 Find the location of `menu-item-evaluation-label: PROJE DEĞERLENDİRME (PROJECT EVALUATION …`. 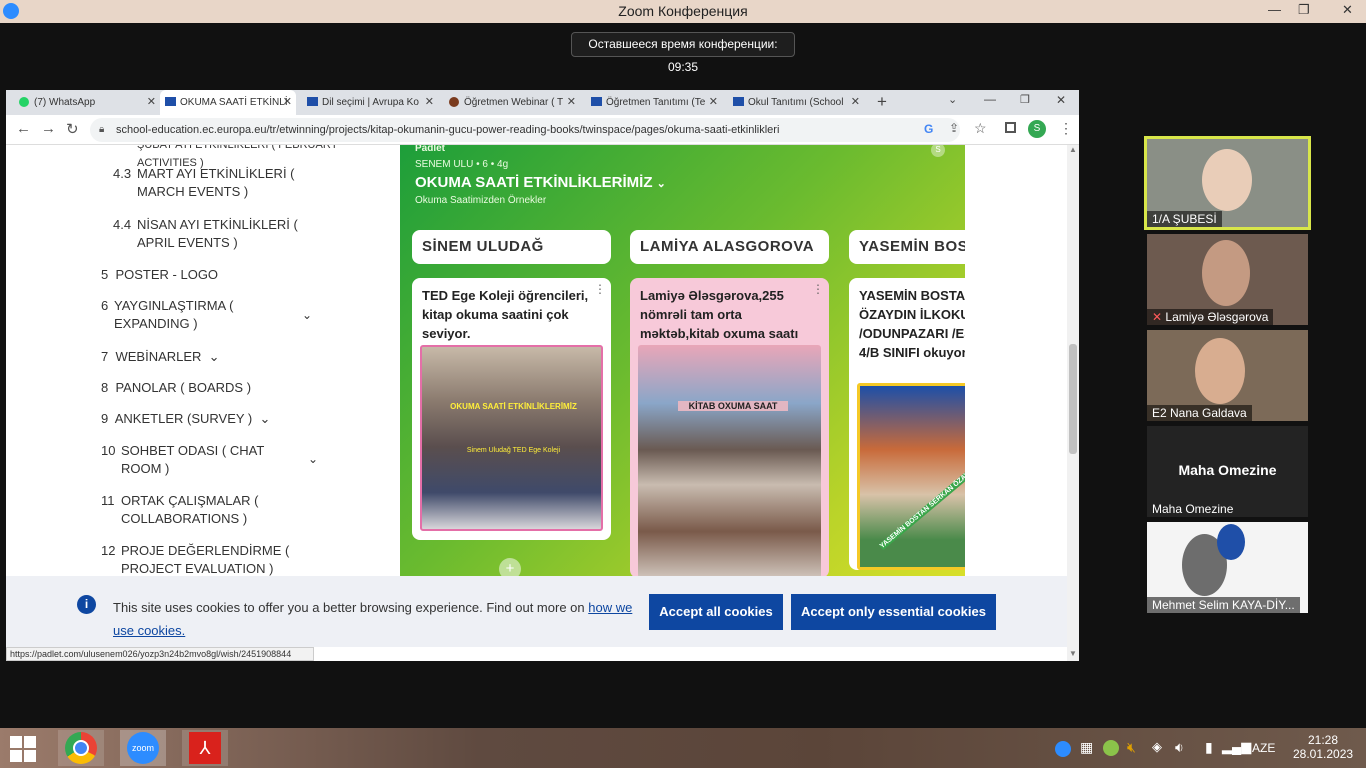

menu-item-evaluation-label: PROJE DEĞERLENDİRME (PROJECT EVALUATION … is located at coordinates (205, 559).